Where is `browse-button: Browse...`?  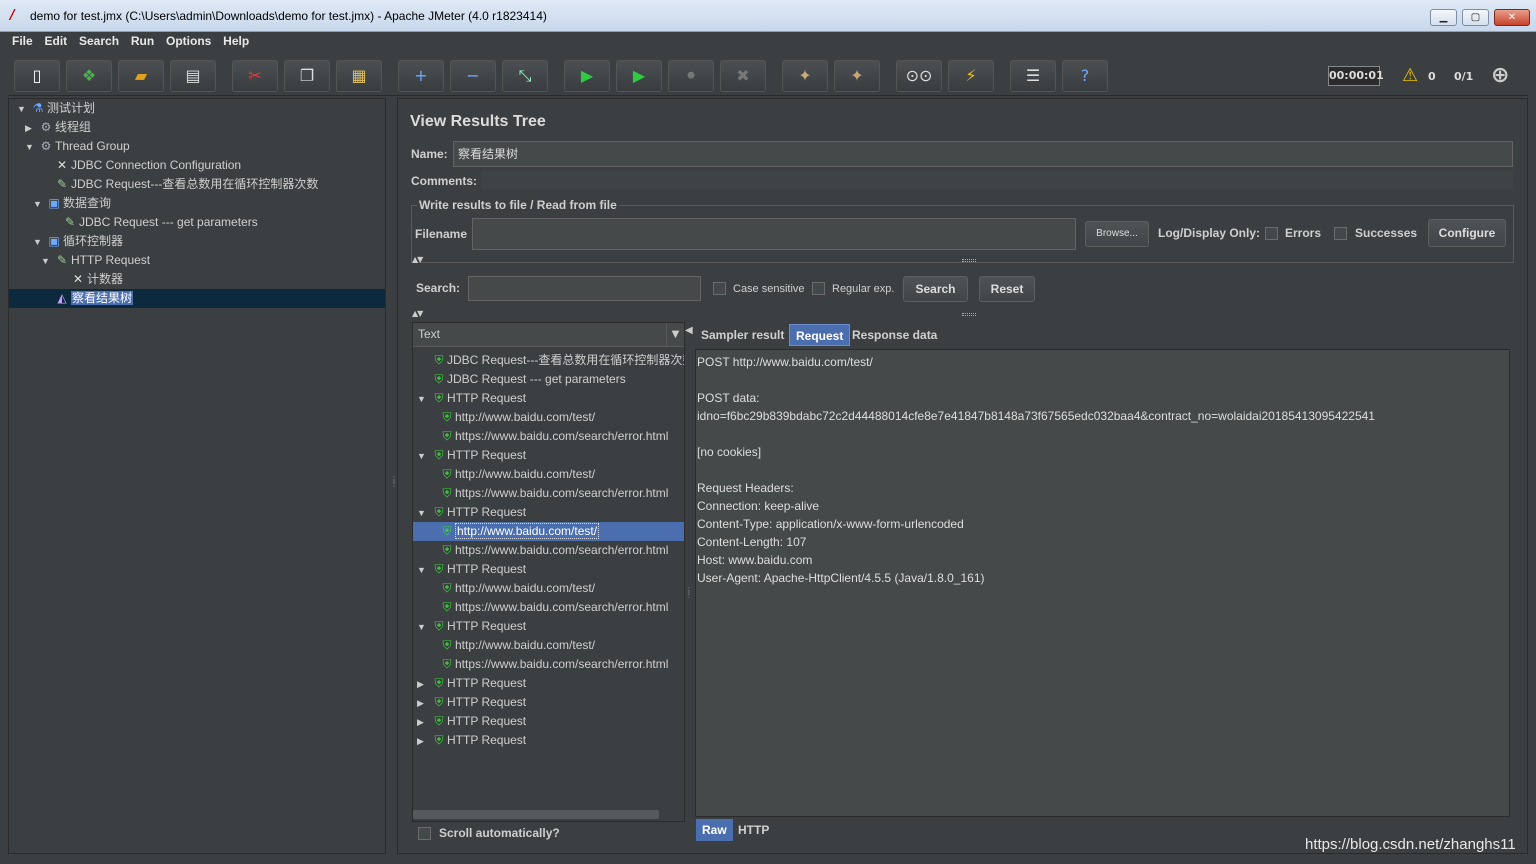 browse-button: Browse... is located at coordinates (1117, 234).